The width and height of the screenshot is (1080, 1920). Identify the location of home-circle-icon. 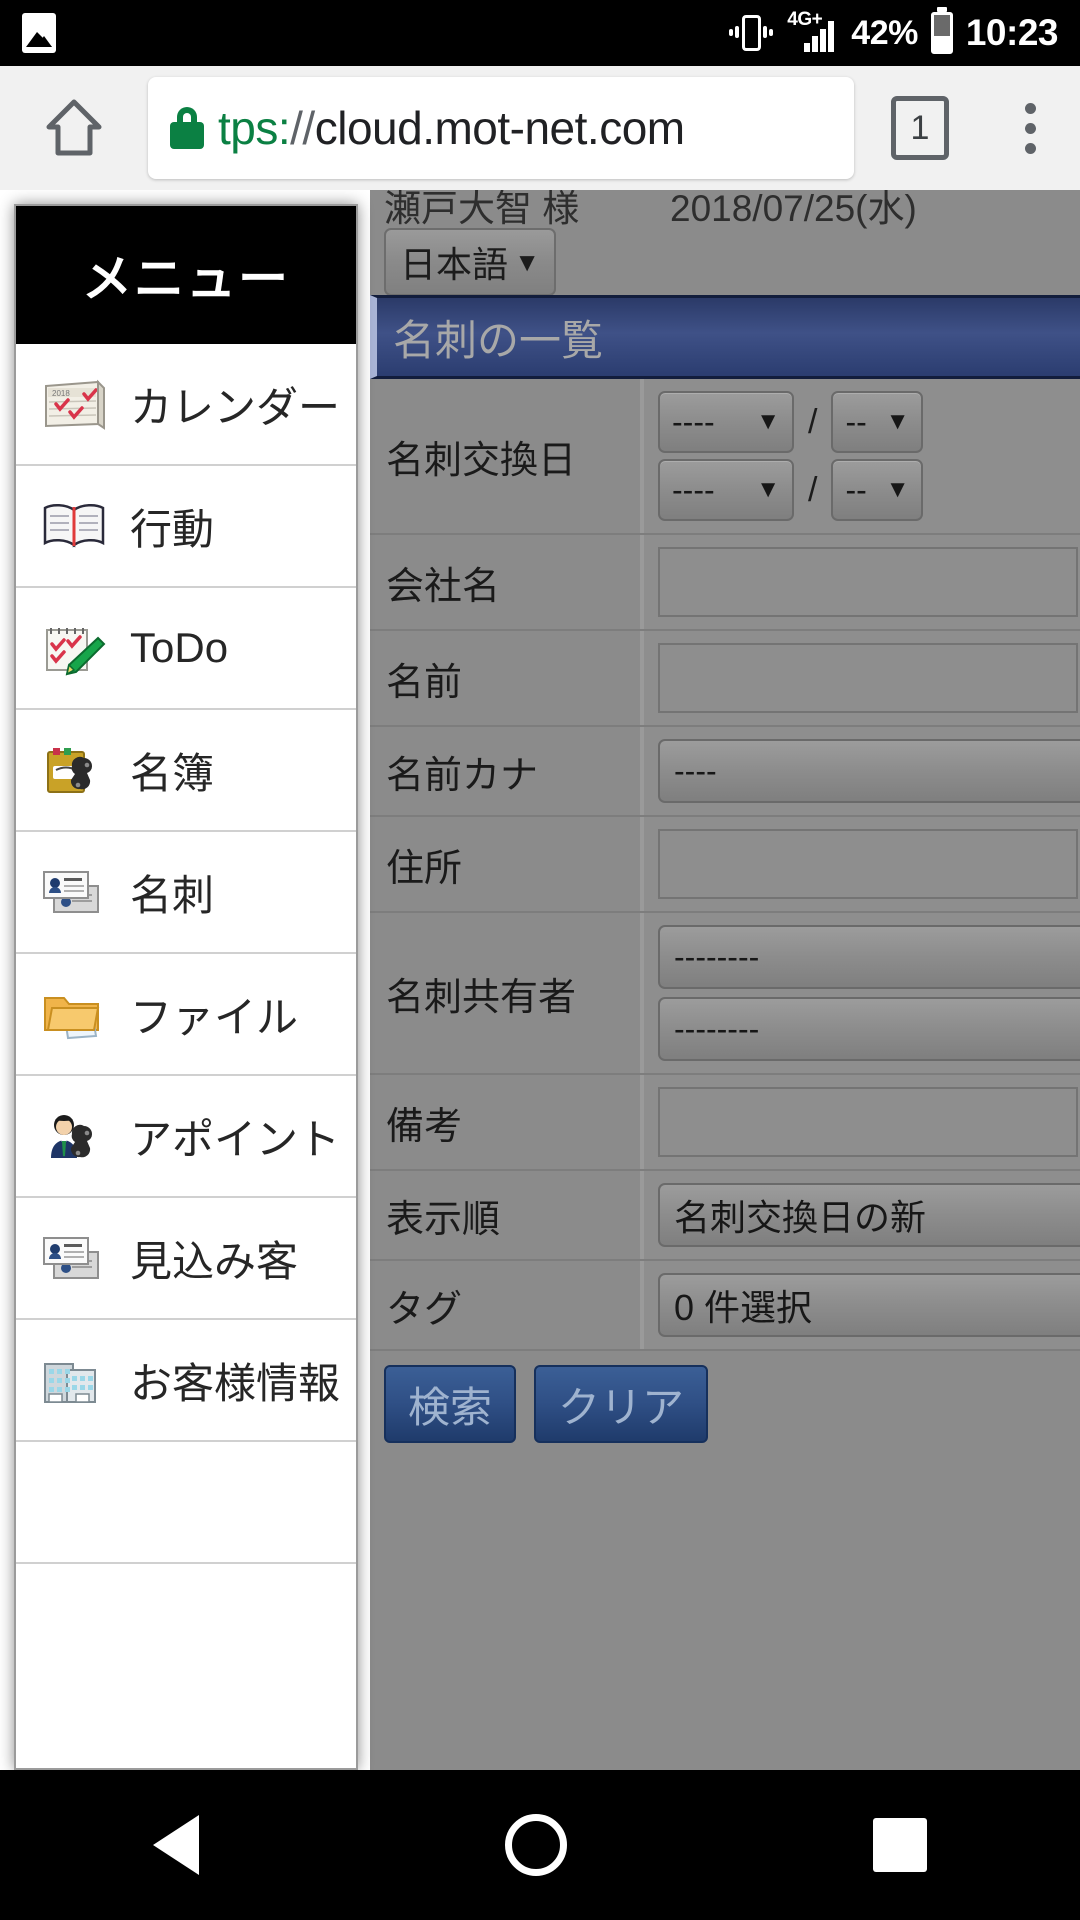
(536, 1845).